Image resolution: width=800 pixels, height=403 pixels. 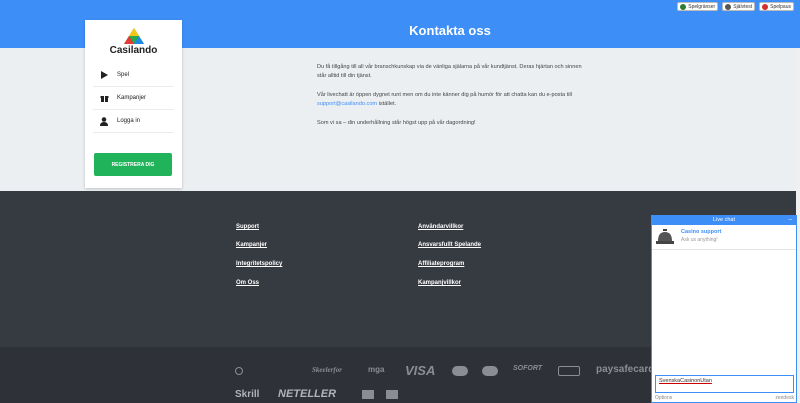 What do you see at coordinates (724, 384) in the screenshot?
I see `chat-message-input: SvenskaCasinonUtan` at bounding box center [724, 384].